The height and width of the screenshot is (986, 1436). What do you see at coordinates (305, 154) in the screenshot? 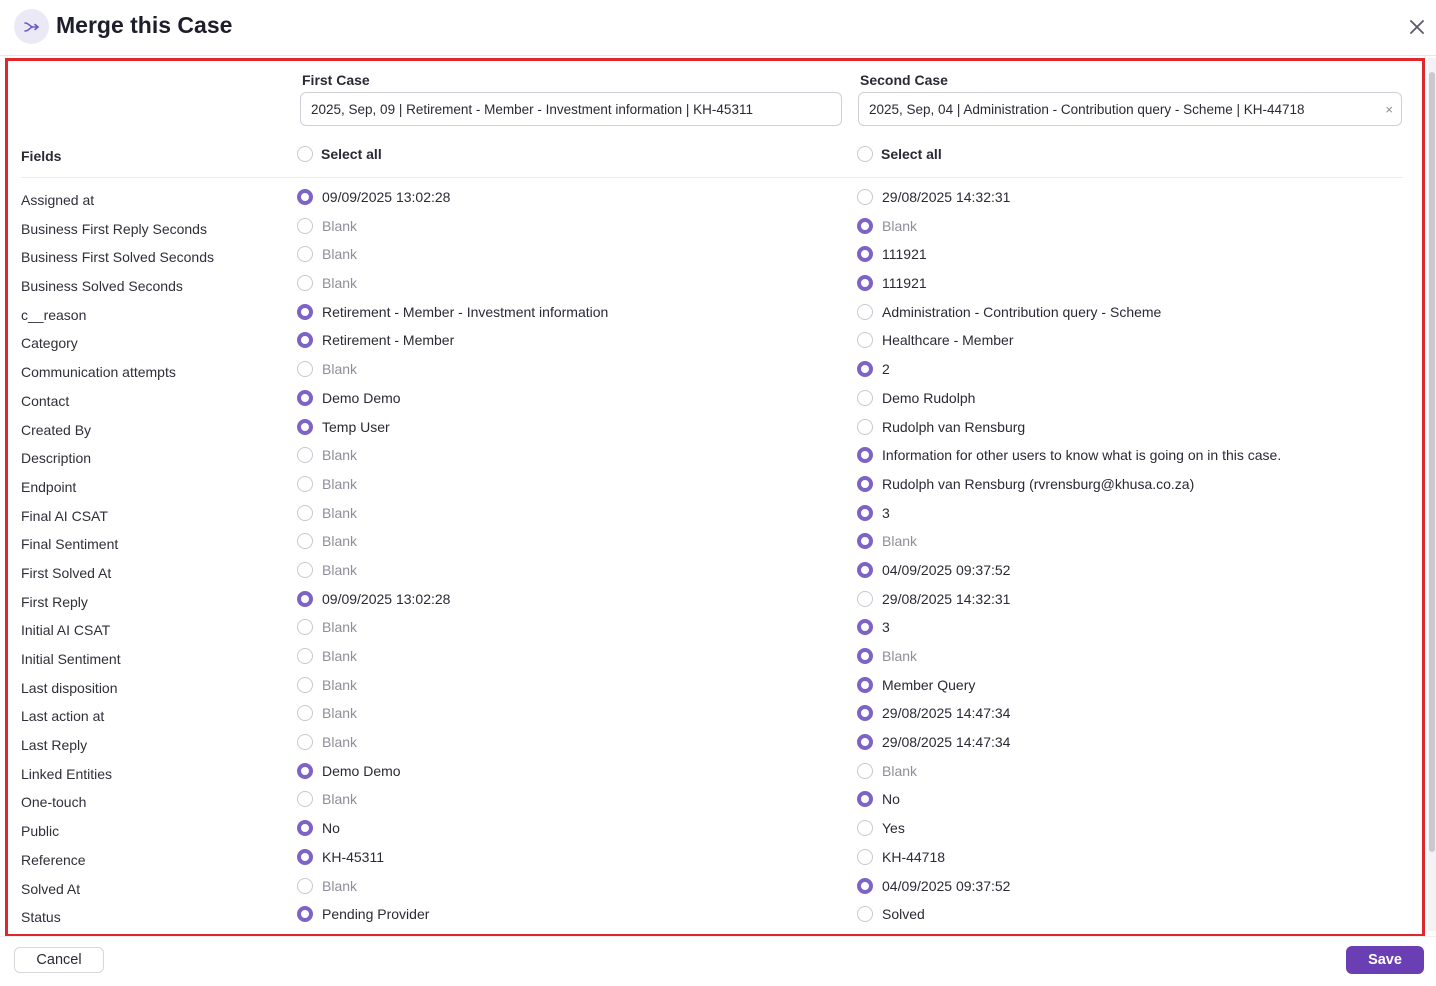
I see `first-select-all-radio` at bounding box center [305, 154].